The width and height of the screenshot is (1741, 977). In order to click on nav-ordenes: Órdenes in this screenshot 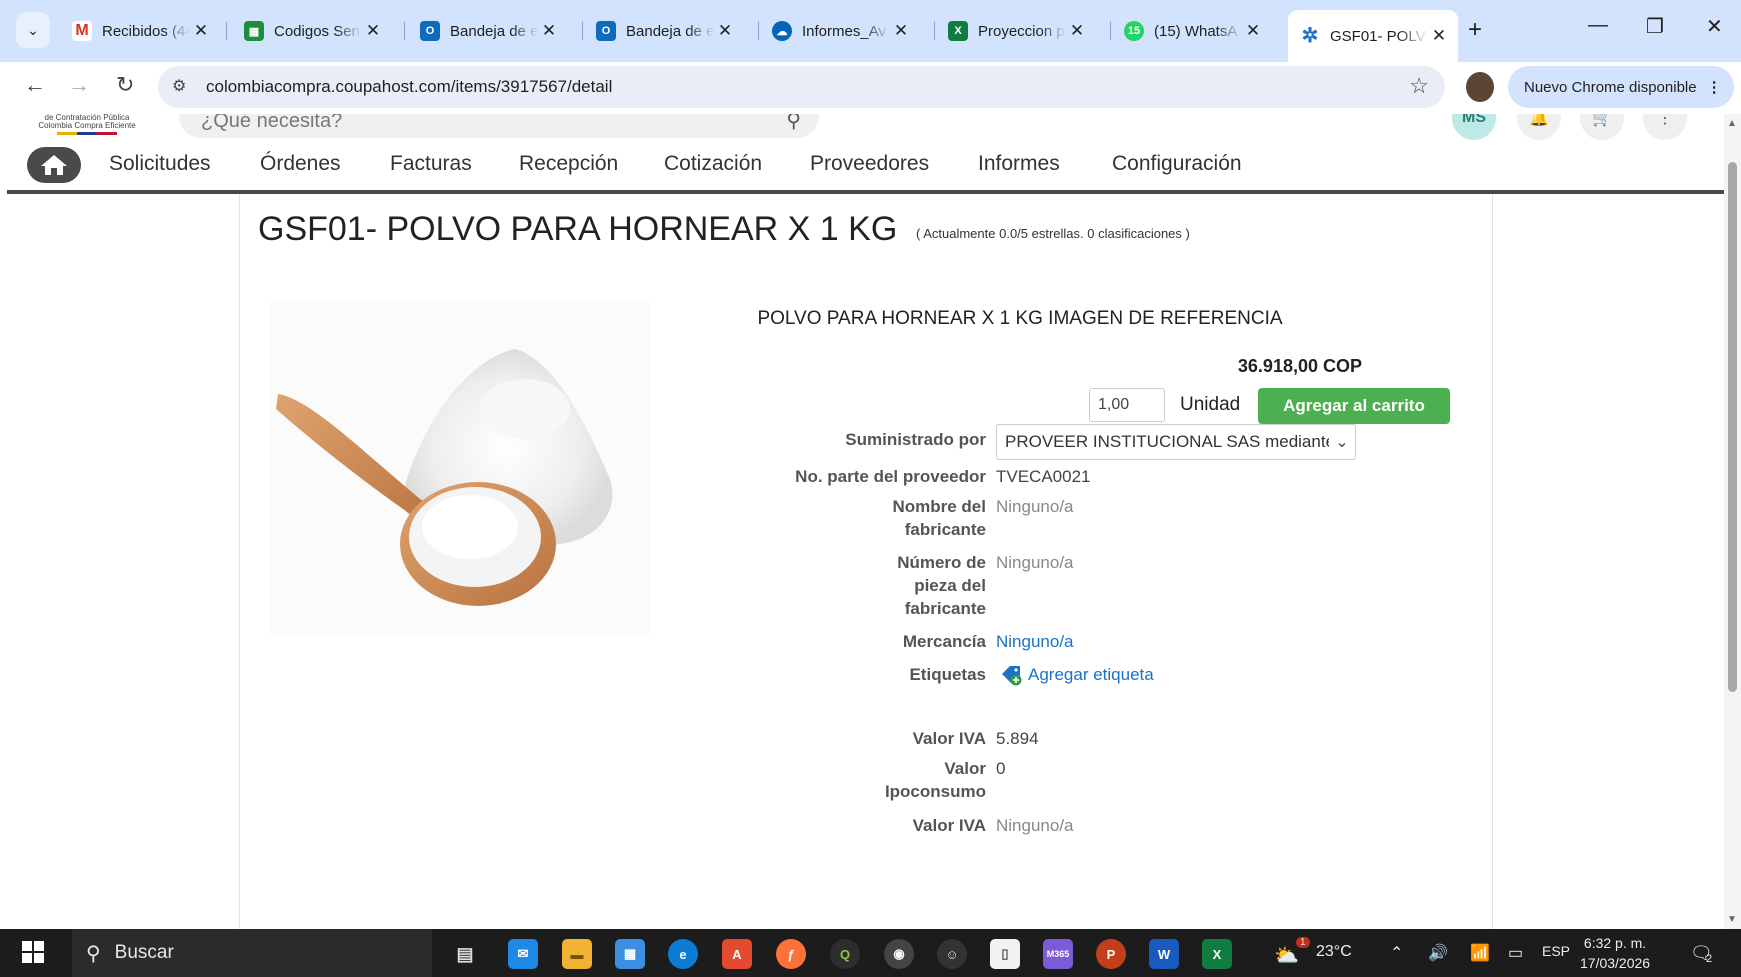, I will do `click(300, 164)`.